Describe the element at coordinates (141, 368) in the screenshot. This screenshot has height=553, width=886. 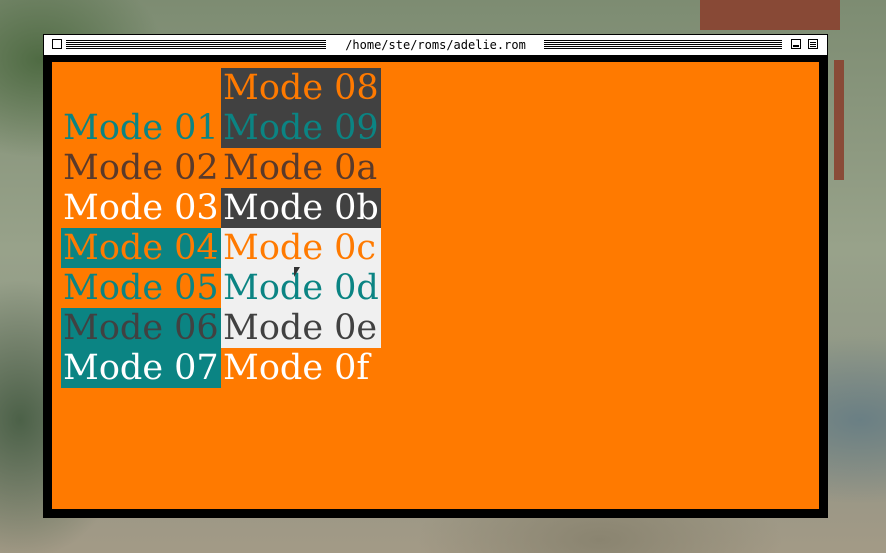
I see `mode-label-07: Mode 07` at that location.